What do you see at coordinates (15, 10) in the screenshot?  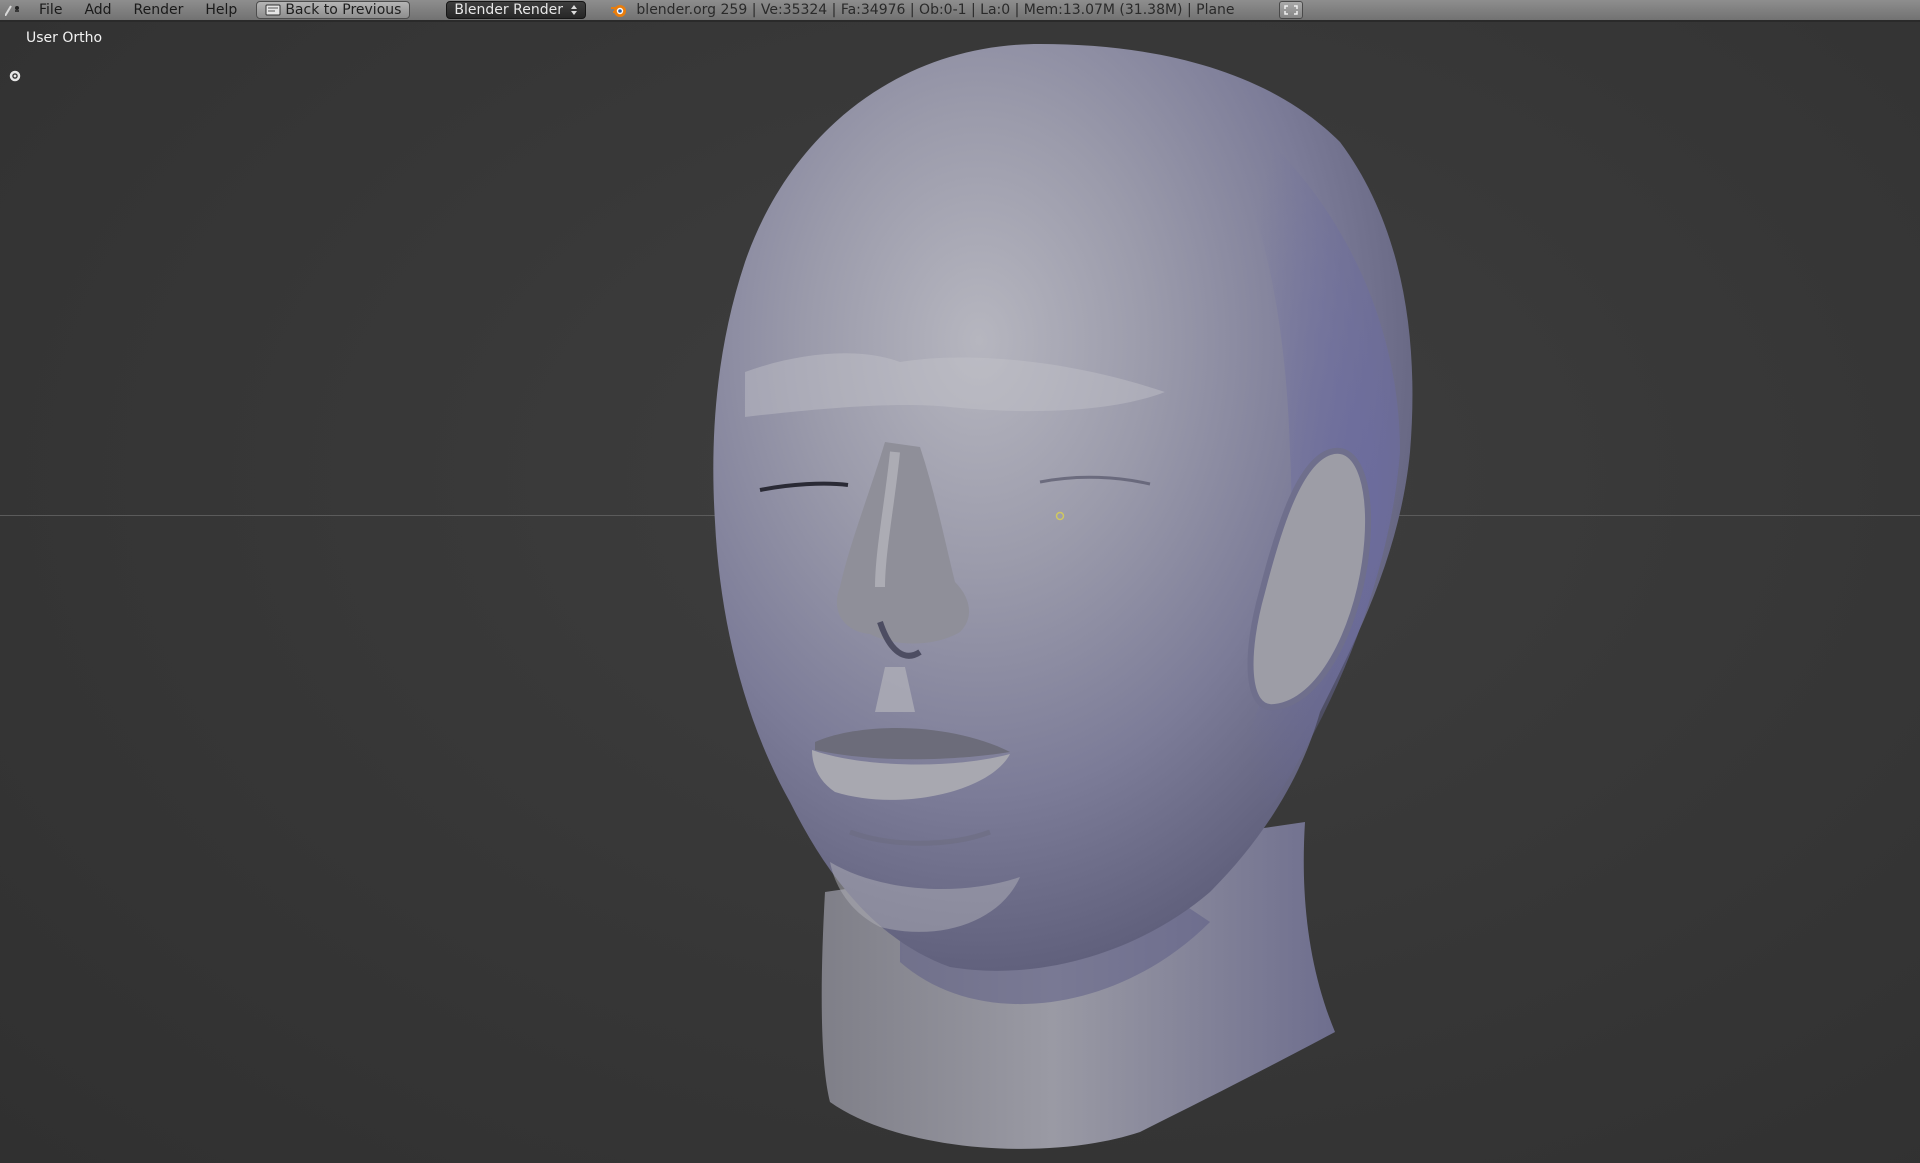 I see `editor-type-icon` at bounding box center [15, 10].